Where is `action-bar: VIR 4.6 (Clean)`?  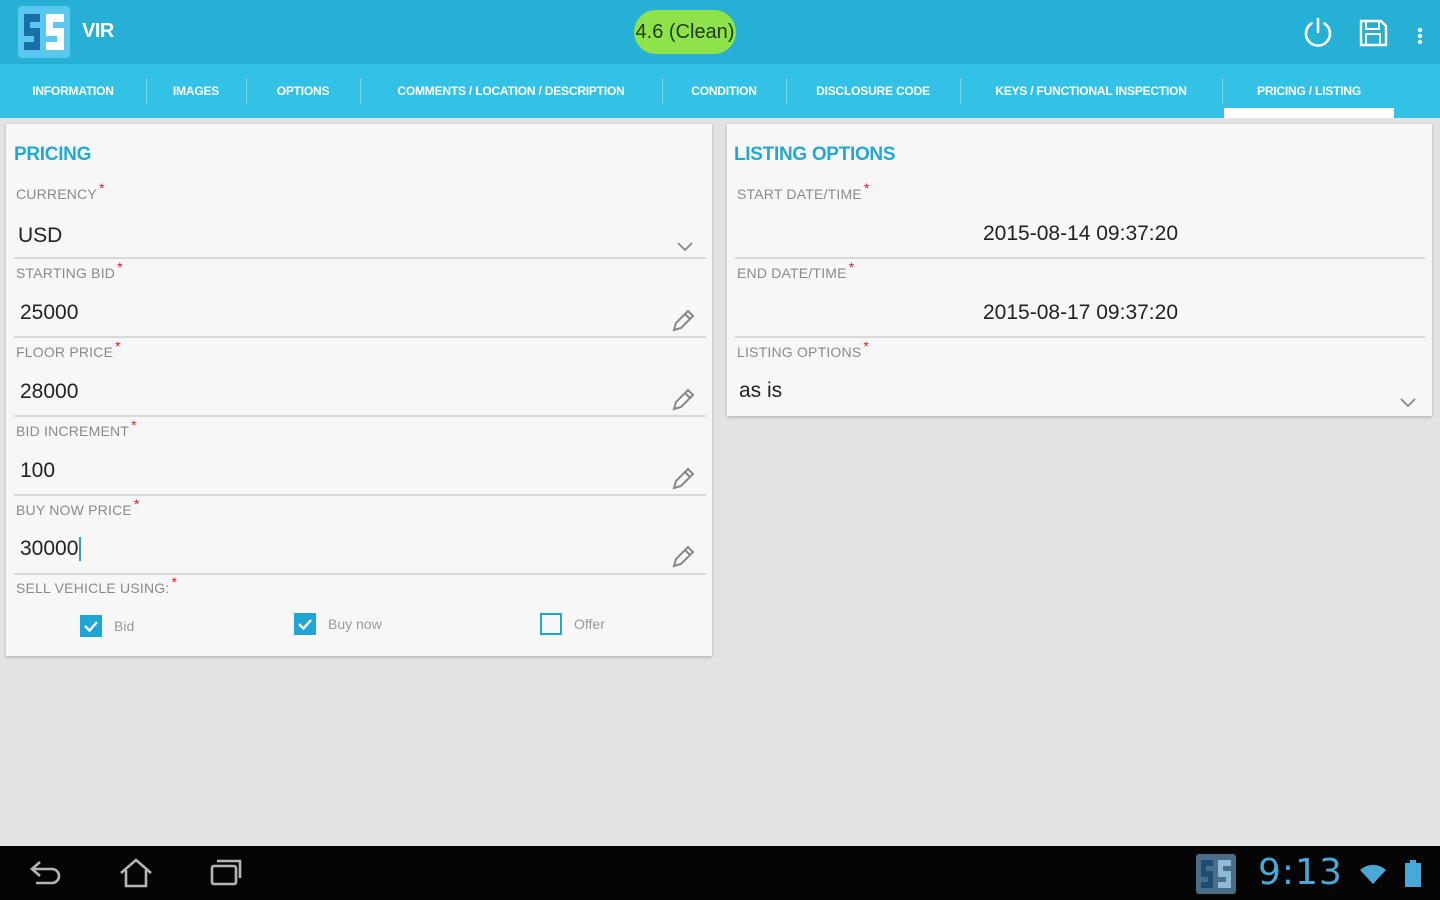 action-bar: VIR 4.6 (Clean) is located at coordinates (720, 32).